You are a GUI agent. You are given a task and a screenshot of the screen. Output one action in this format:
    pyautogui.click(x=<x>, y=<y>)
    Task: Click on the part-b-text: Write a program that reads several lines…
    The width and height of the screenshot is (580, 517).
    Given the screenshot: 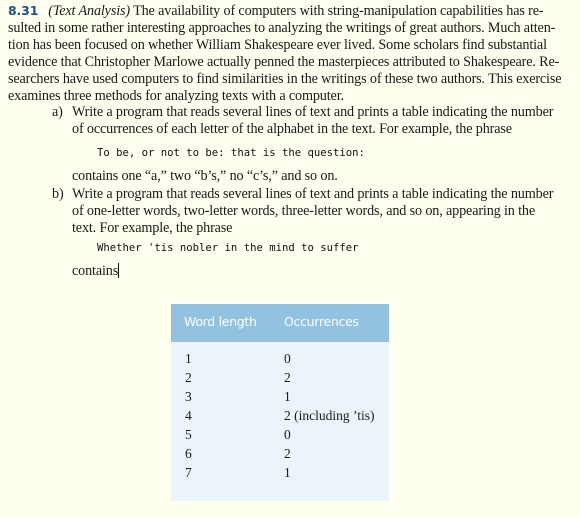 What is the action you would take?
    pyautogui.click(x=316, y=211)
    